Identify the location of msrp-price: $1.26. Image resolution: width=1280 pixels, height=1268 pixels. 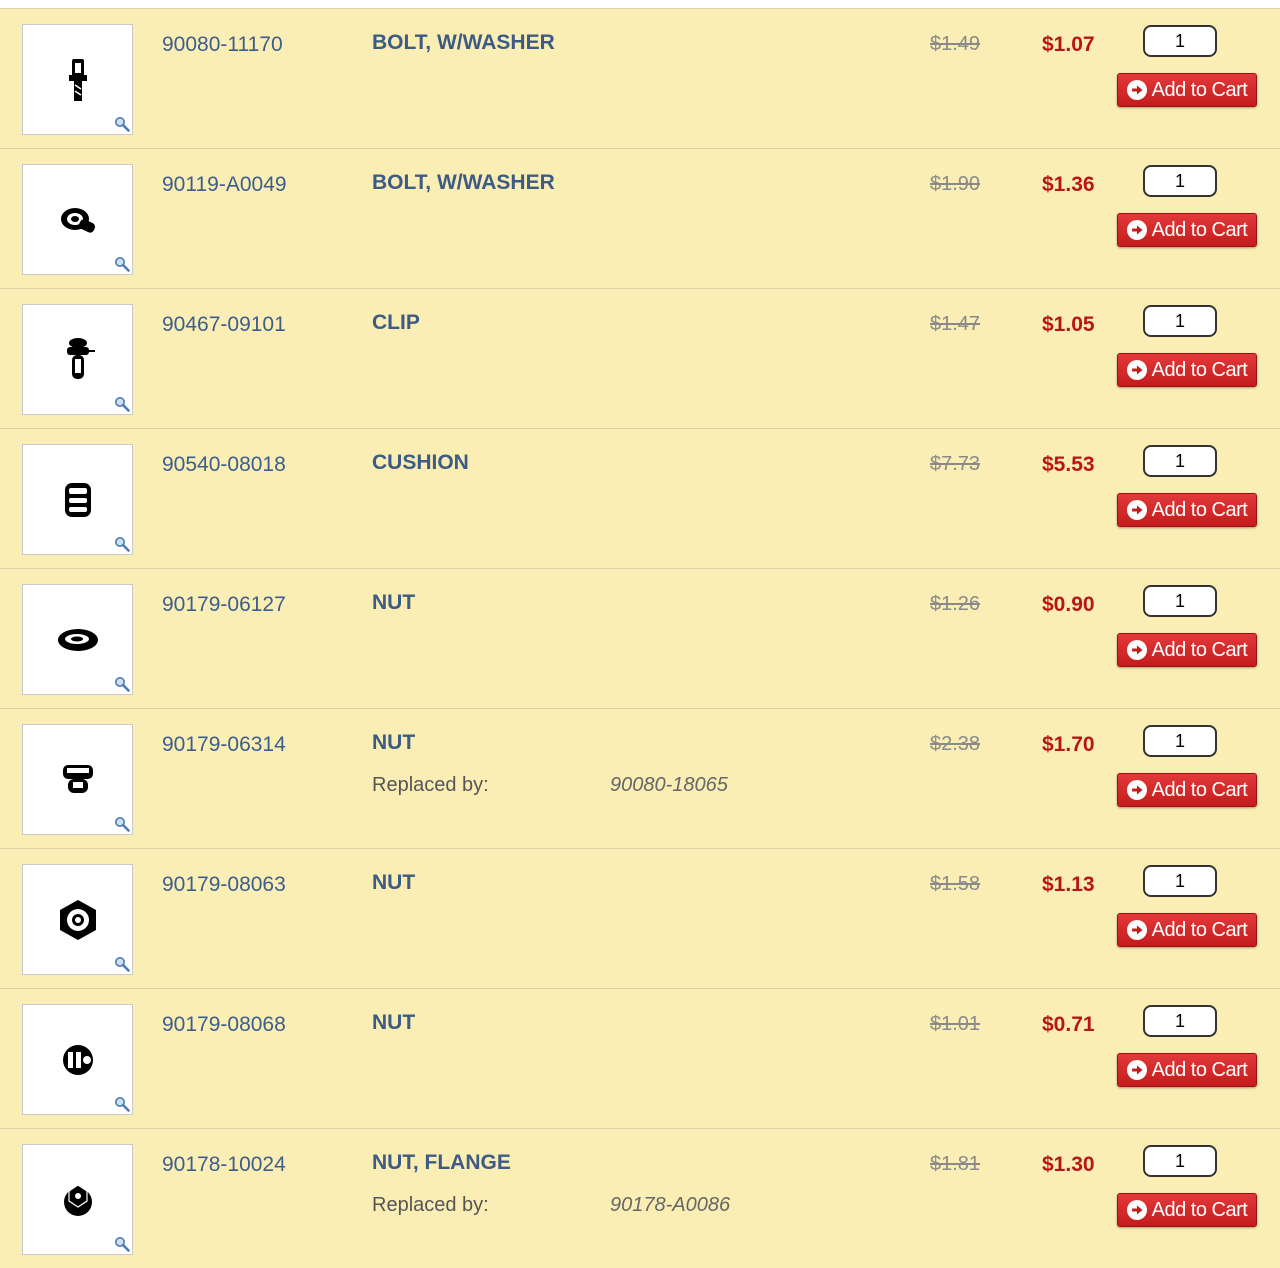
(955, 604).